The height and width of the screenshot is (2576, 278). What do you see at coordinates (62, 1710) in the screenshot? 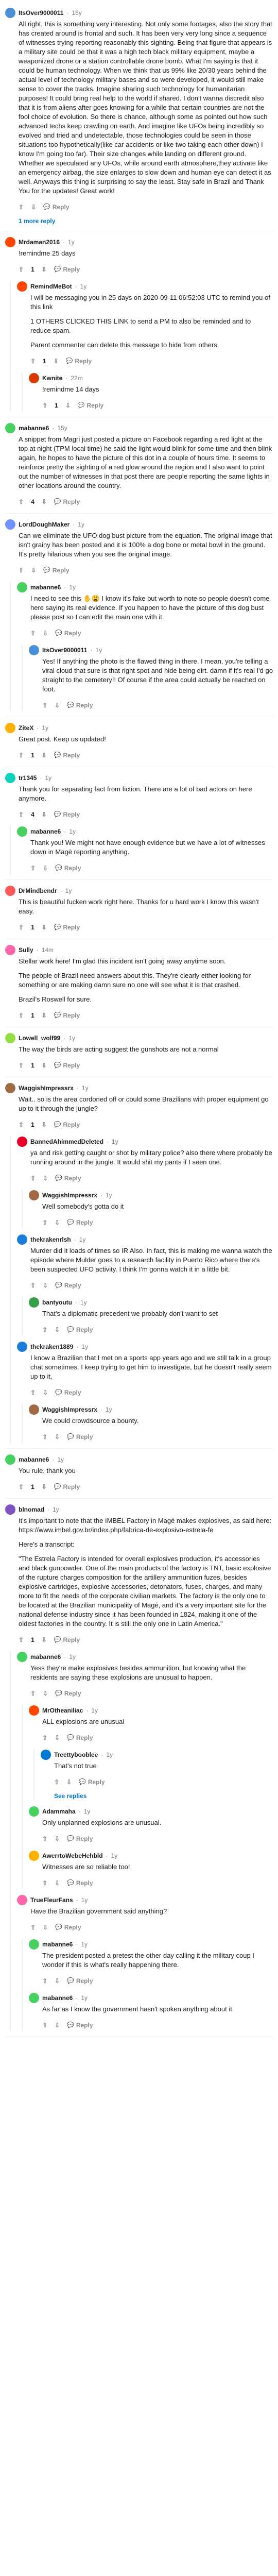
I see `comment-author: MrOtheaniliac` at bounding box center [62, 1710].